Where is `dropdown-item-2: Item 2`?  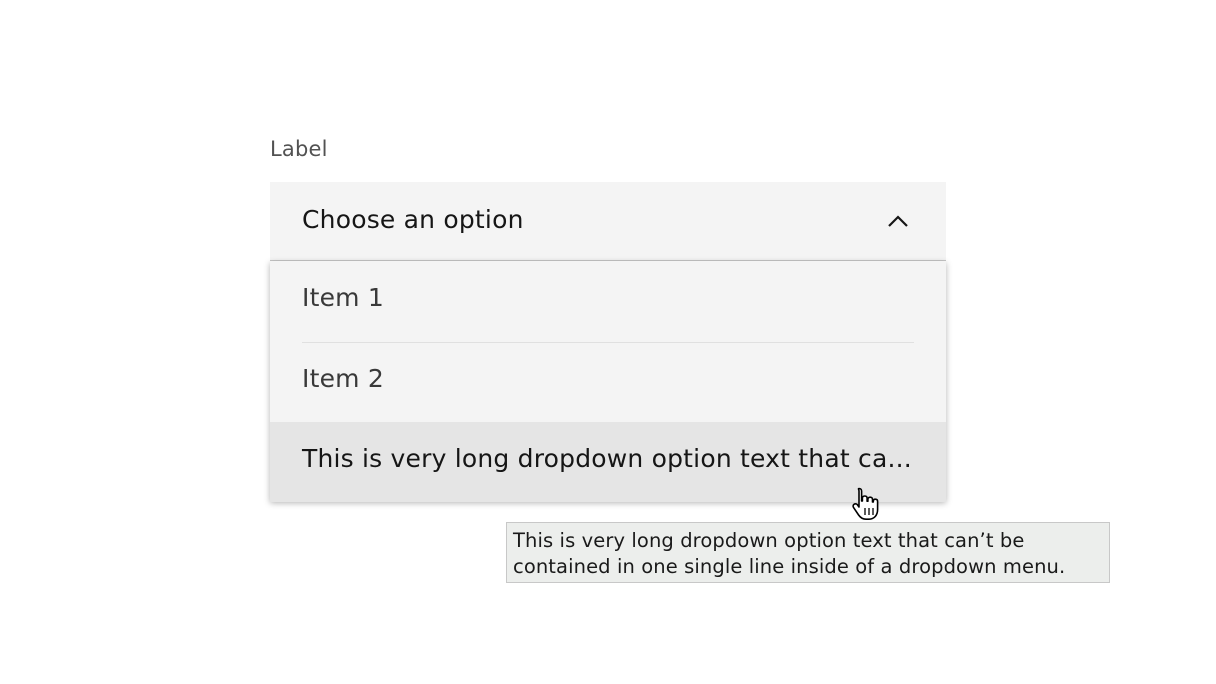 dropdown-item-2: Item 2 is located at coordinates (608, 382).